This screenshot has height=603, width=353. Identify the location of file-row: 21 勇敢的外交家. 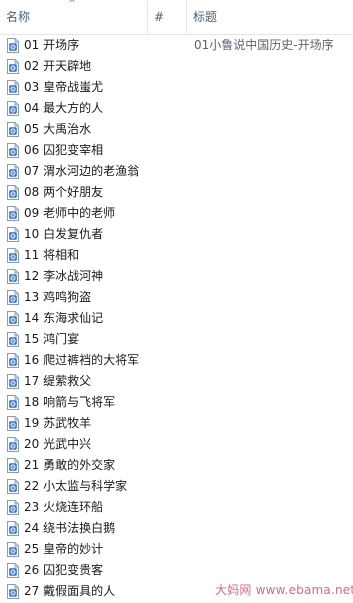
(176, 465).